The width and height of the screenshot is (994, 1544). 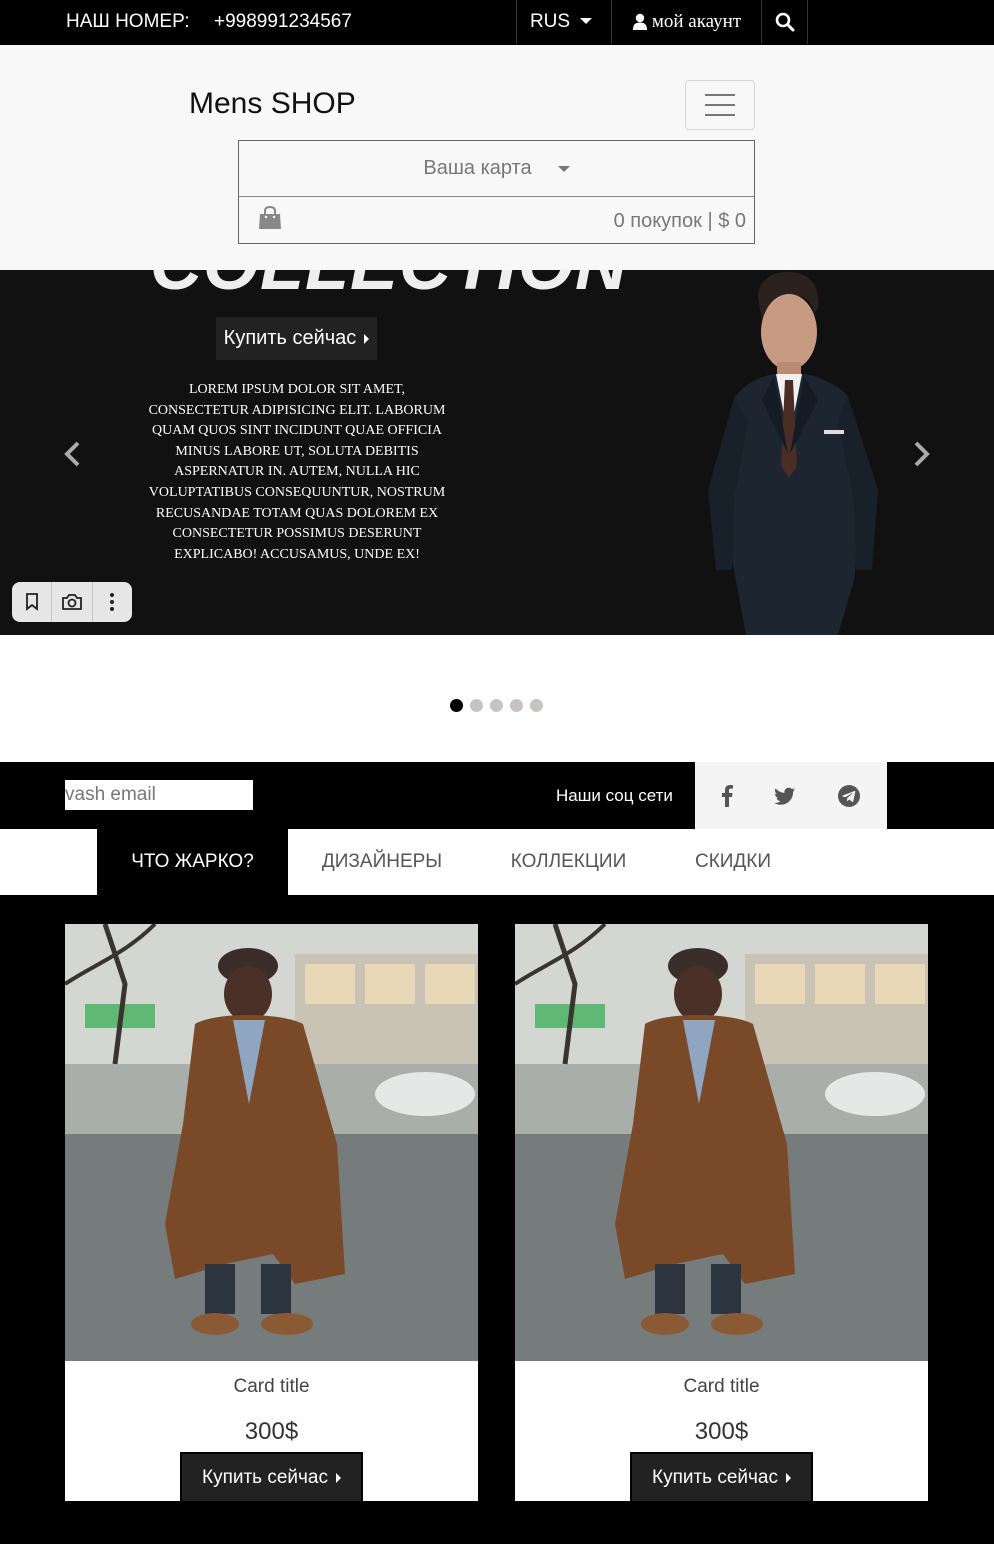 I want to click on top-bar: НАШ НОМЕР: +998991234567 RUS мой акаунт, so click(x=497, y=22).